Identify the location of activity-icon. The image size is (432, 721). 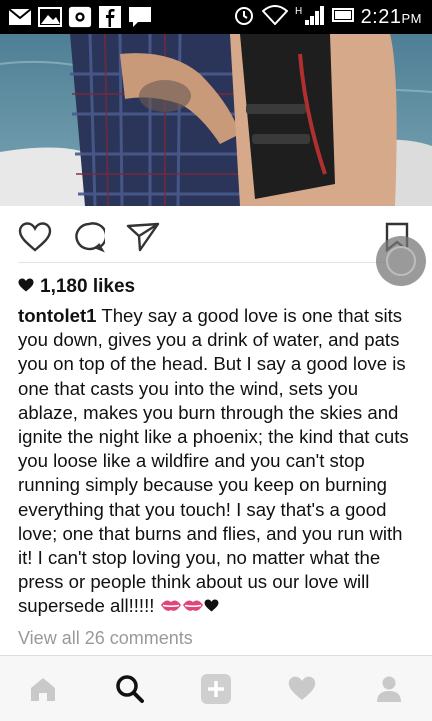
(302, 689).